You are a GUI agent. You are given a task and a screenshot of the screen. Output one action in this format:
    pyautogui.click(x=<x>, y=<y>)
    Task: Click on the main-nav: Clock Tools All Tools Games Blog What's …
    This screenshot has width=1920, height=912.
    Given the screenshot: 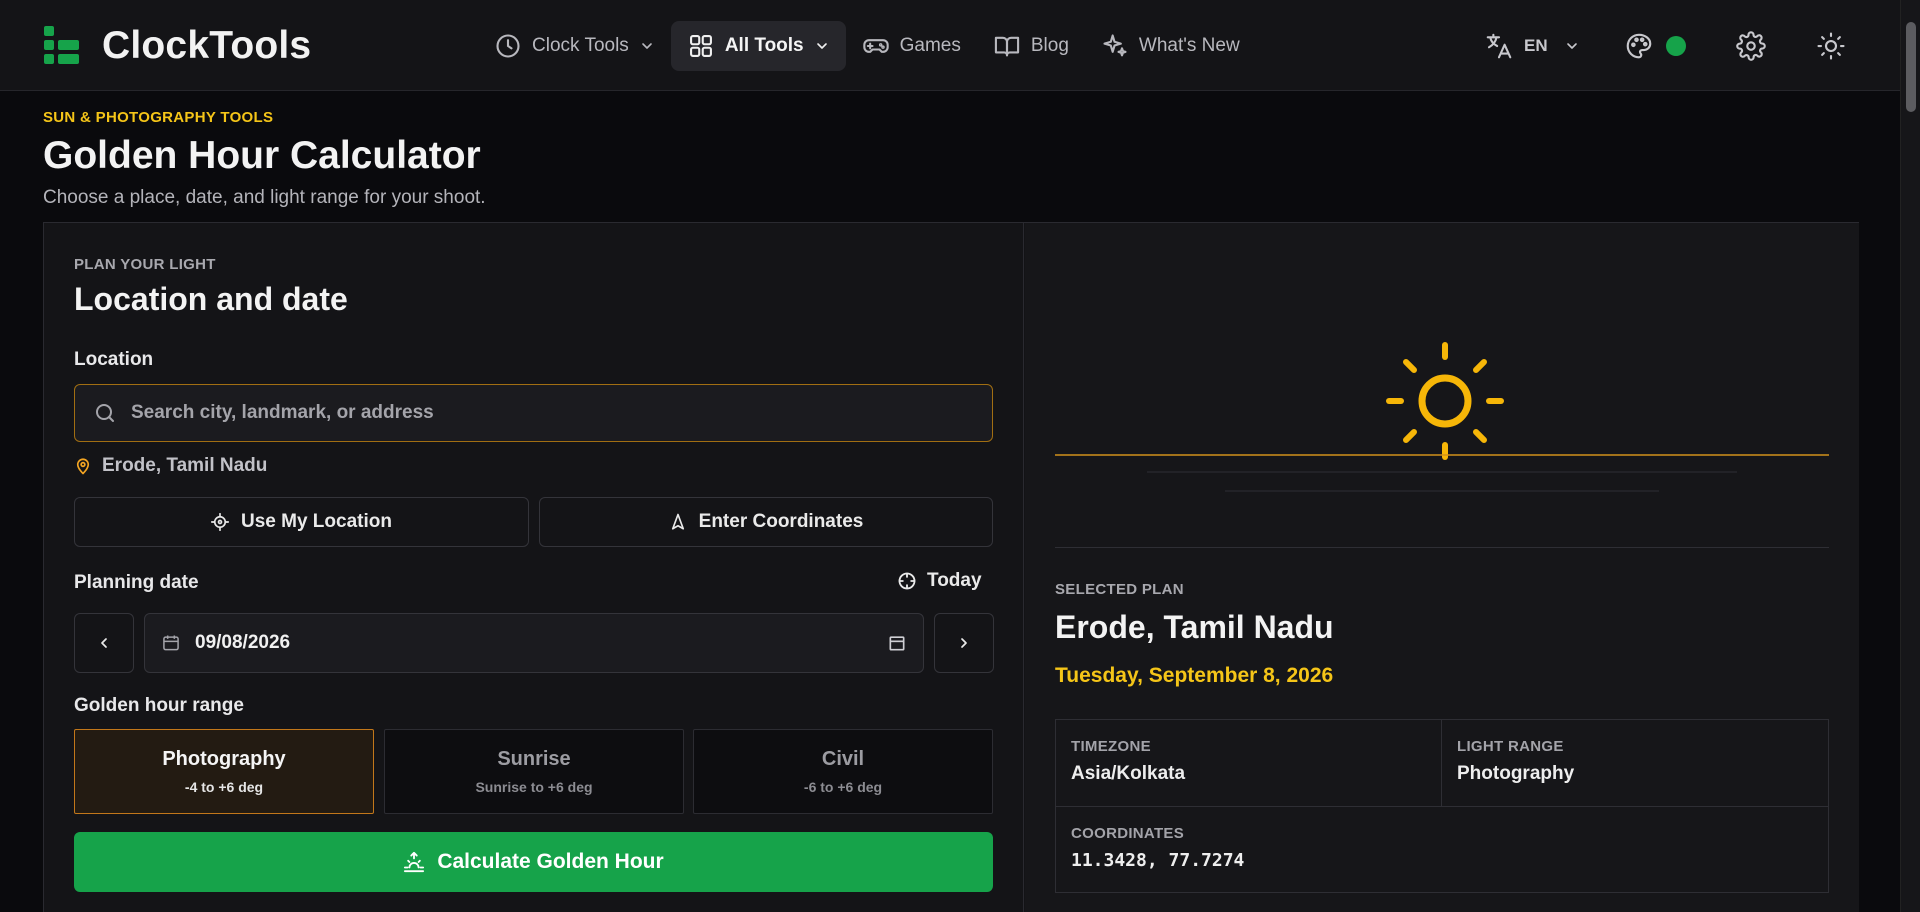 What is the action you would take?
    pyautogui.click(x=867, y=46)
    